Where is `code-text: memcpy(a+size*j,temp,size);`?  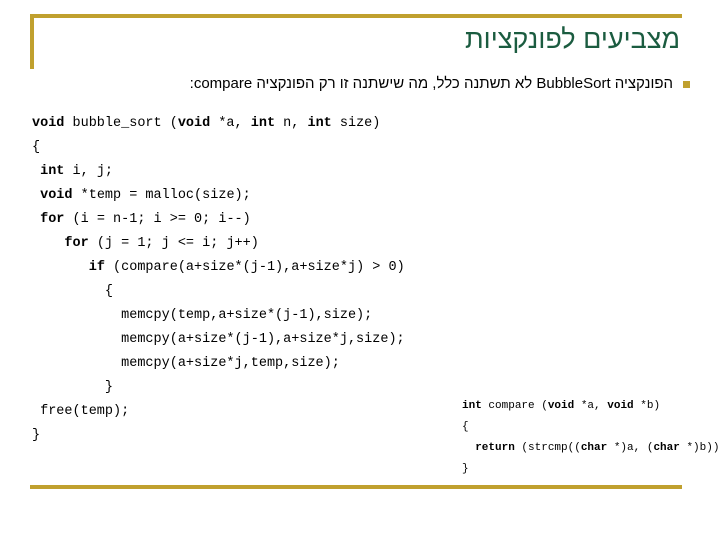
code-text: memcpy(a+size*j,temp,size); is located at coordinates (186, 363).